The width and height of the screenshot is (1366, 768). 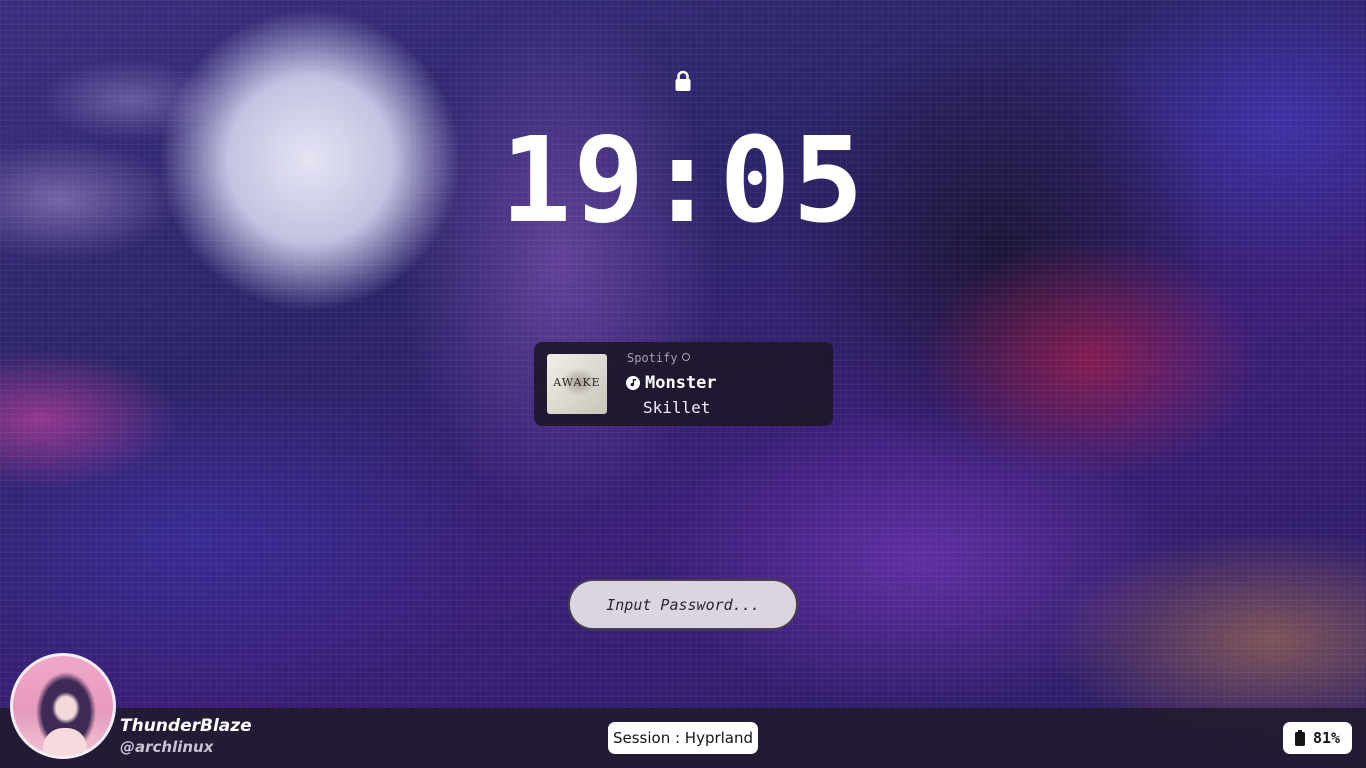 What do you see at coordinates (65, 742) in the screenshot?
I see `avatar-figure` at bounding box center [65, 742].